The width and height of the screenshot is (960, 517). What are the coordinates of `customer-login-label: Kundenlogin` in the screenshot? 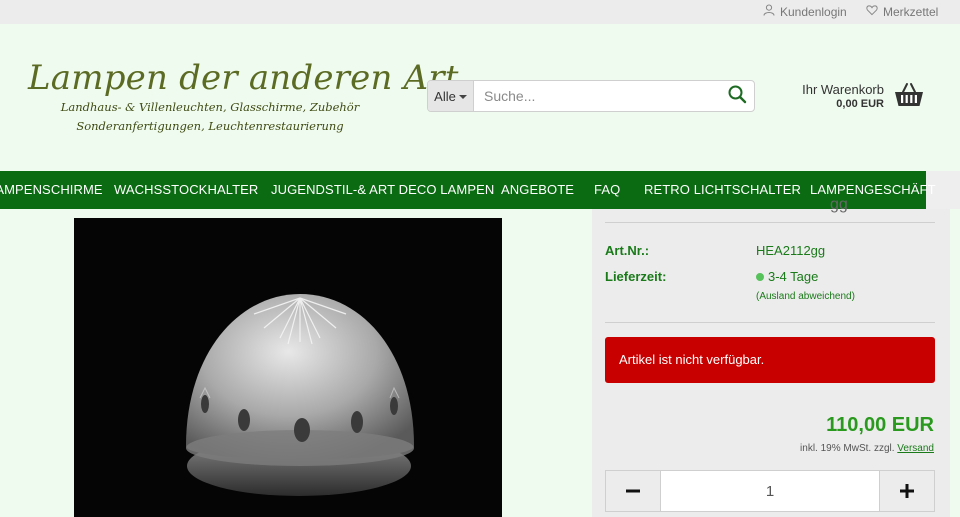 It's located at (813, 11).